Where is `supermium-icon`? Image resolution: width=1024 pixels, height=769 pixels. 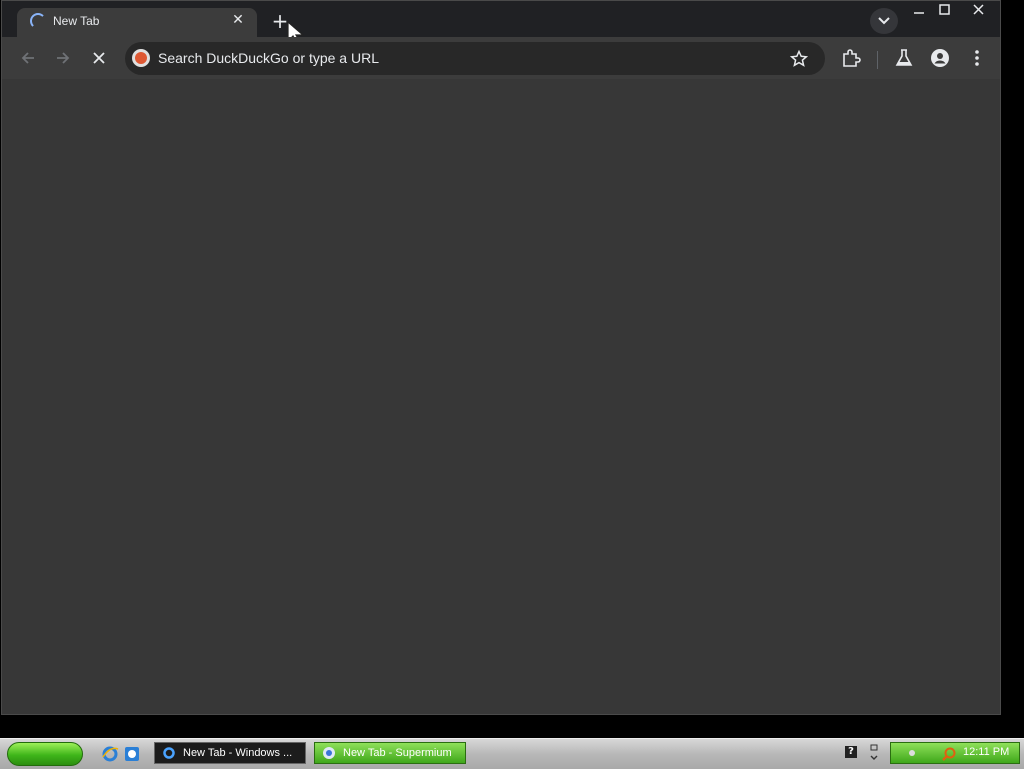
supermium-icon is located at coordinates (329, 753).